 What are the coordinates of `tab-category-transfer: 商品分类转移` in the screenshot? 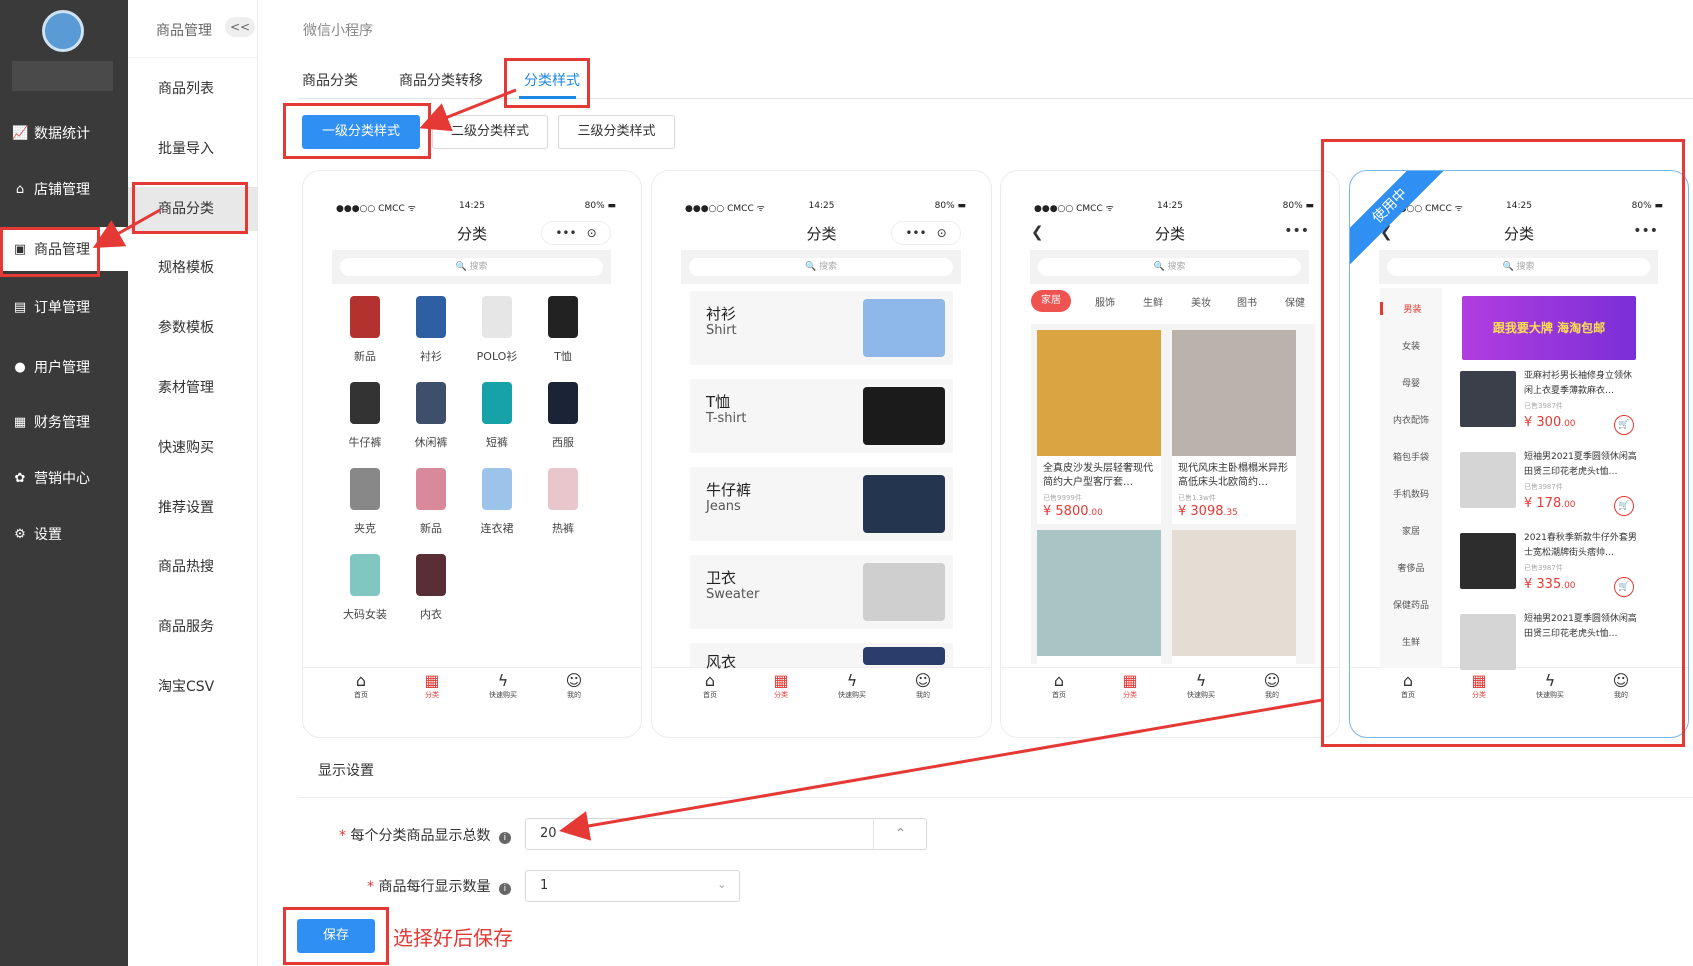 It's located at (441, 80).